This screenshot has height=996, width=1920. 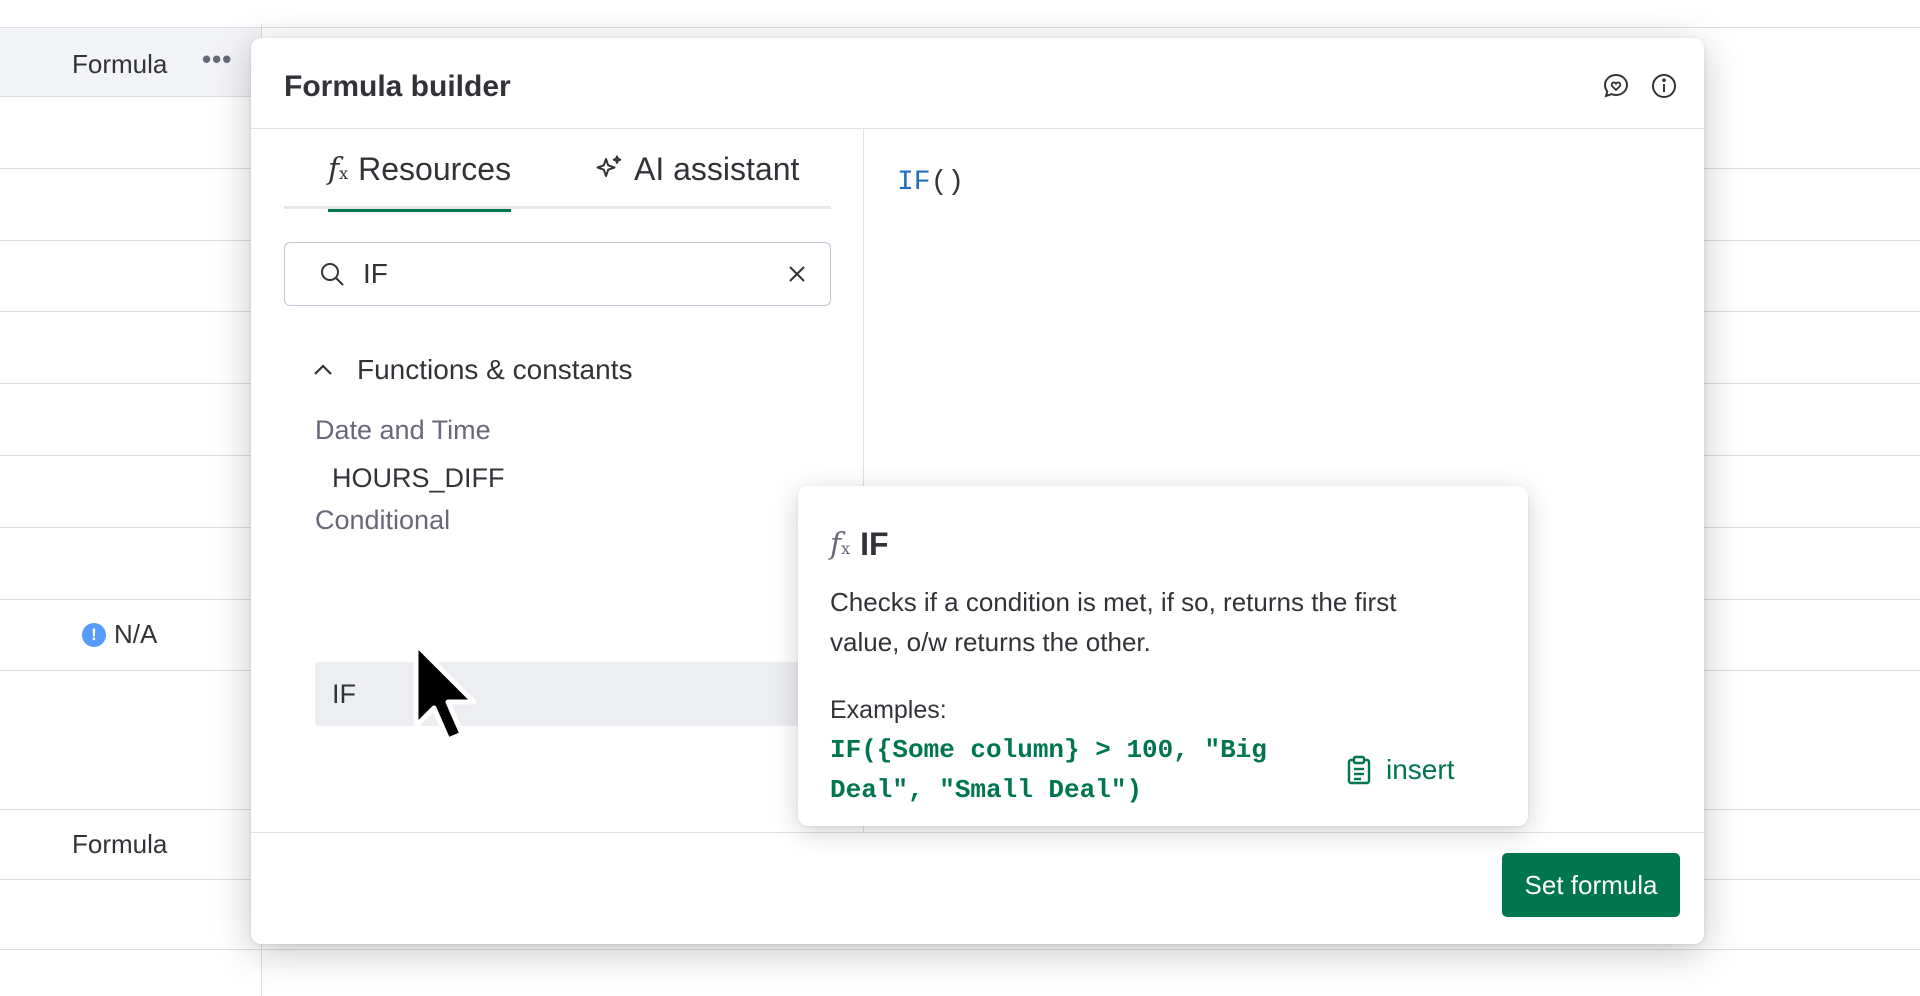 I want to click on function-item-hours-diff: HOURS_DIFF, so click(x=589, y=478).